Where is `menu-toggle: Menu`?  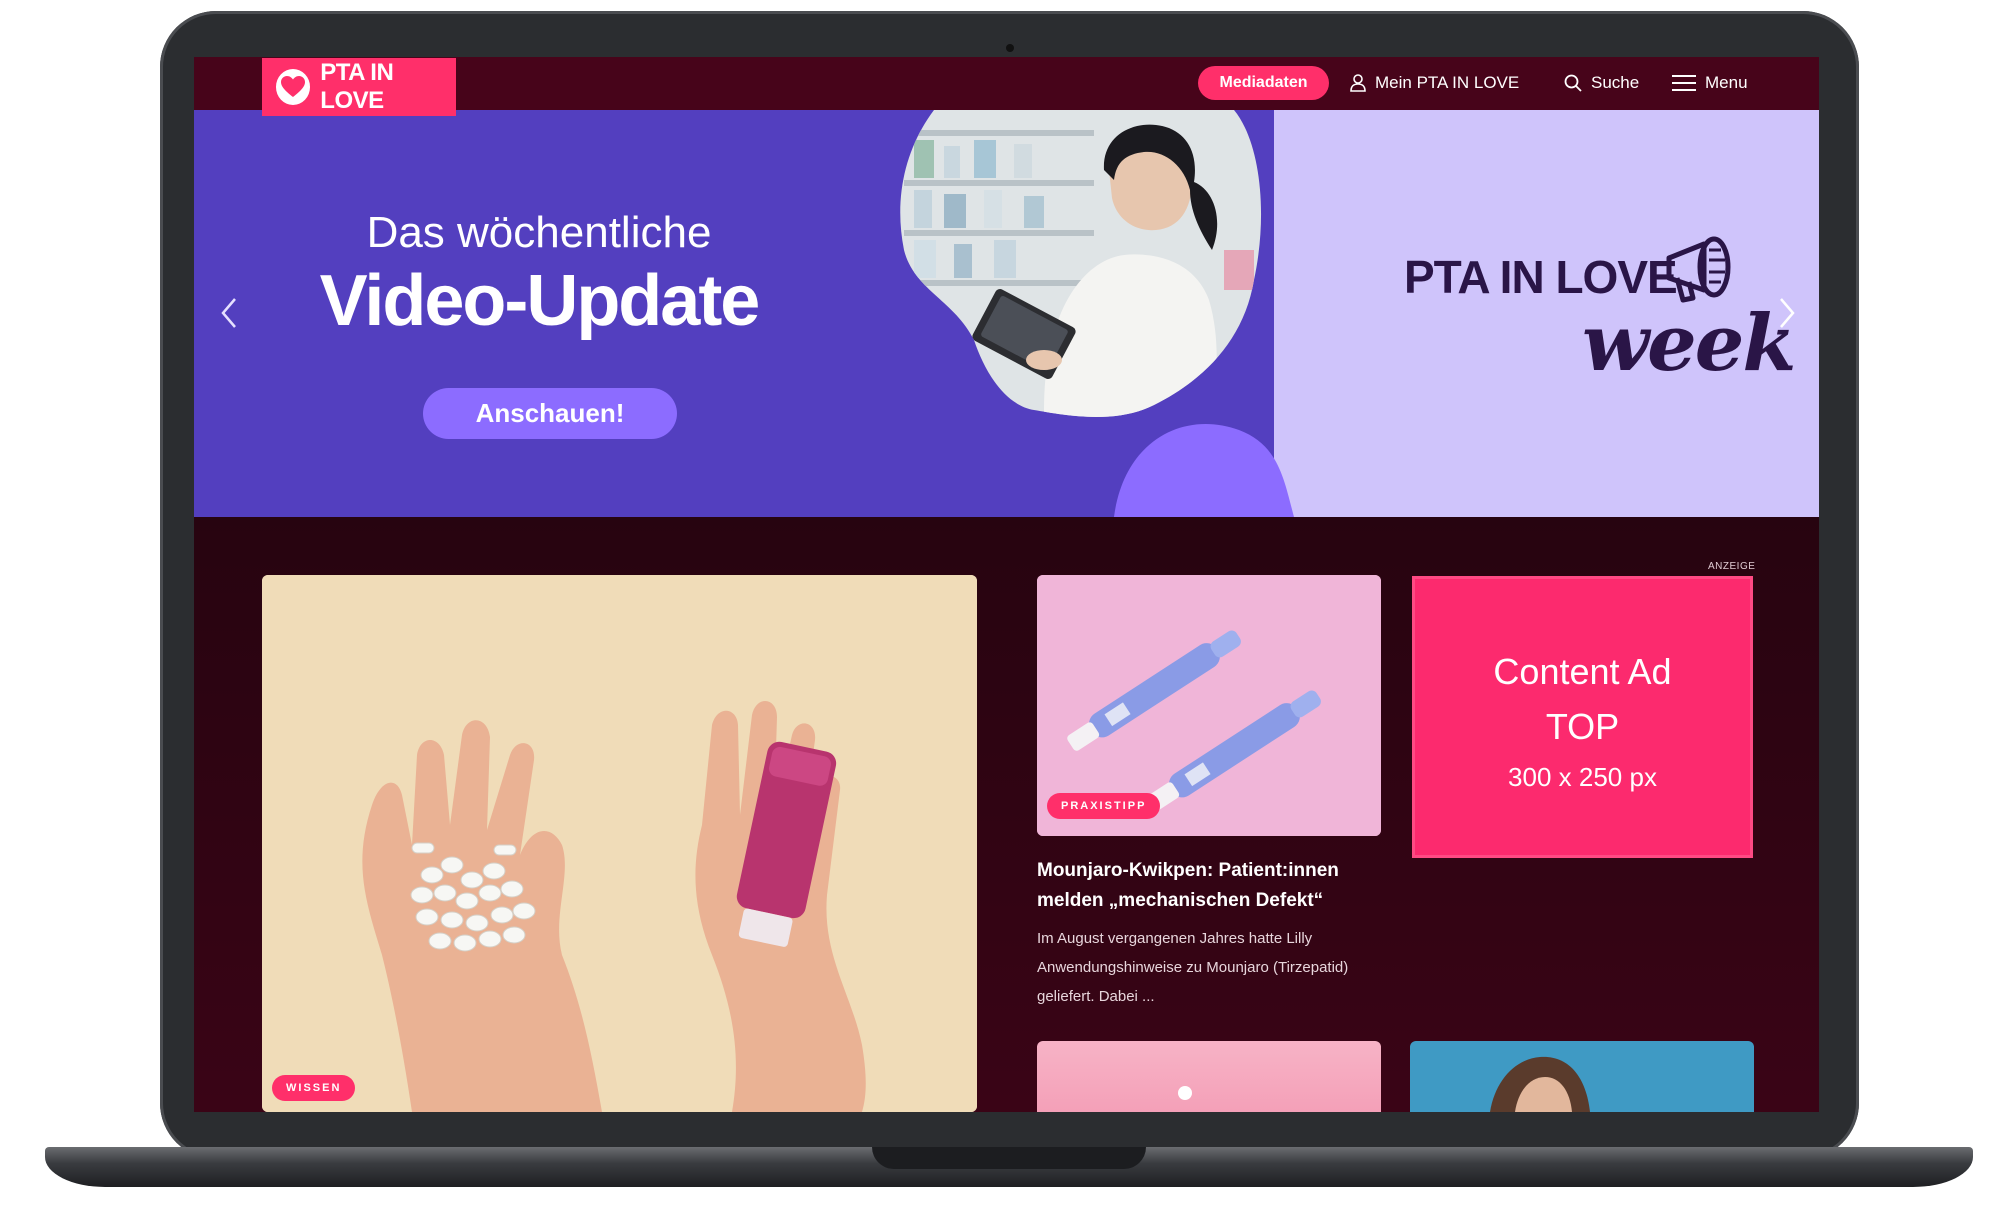 menu-toggle: Menu is located at coordinates (1710, 83).